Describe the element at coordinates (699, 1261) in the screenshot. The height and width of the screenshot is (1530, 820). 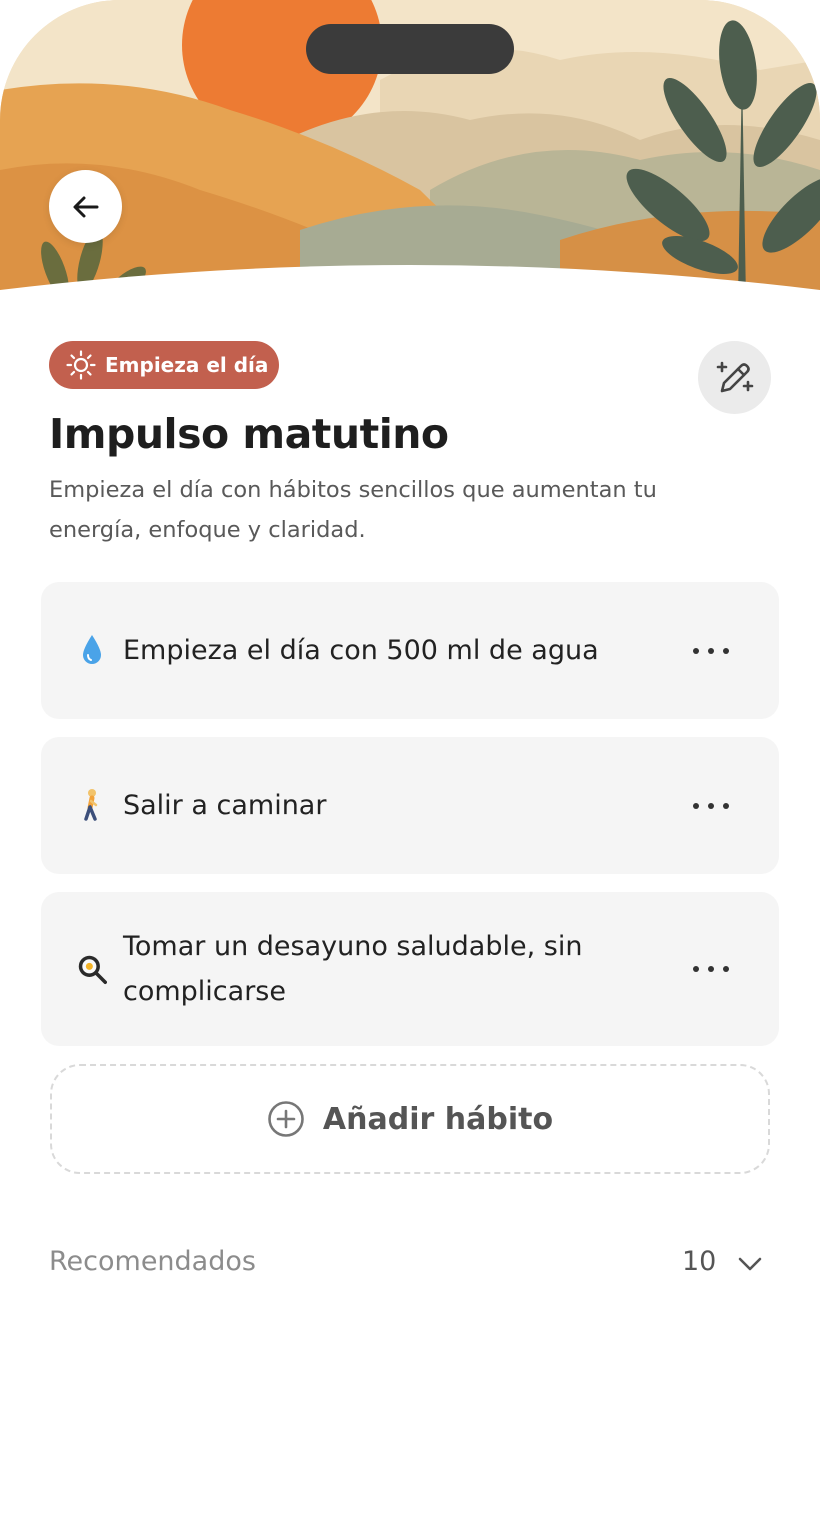
I see `recommended-count: 10` at that location.